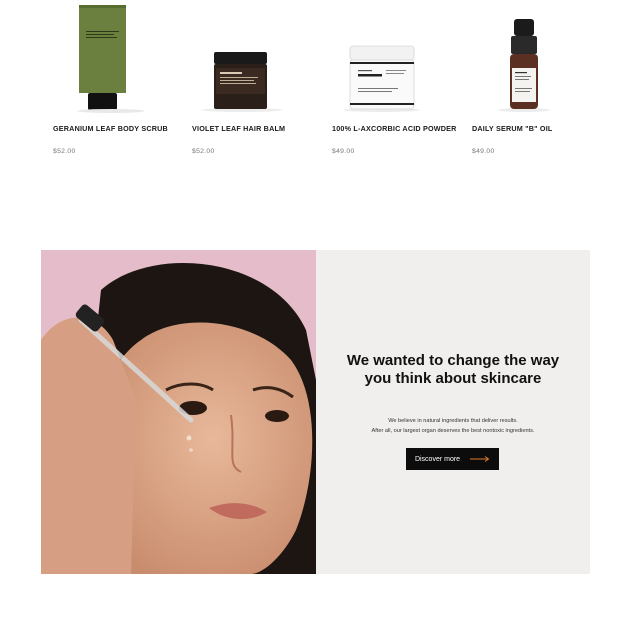 The height and width of the screenshot is (630, 630). I want to click on product-card: DAILY SERUM "B" OIL $49.00, so click(534, 82).